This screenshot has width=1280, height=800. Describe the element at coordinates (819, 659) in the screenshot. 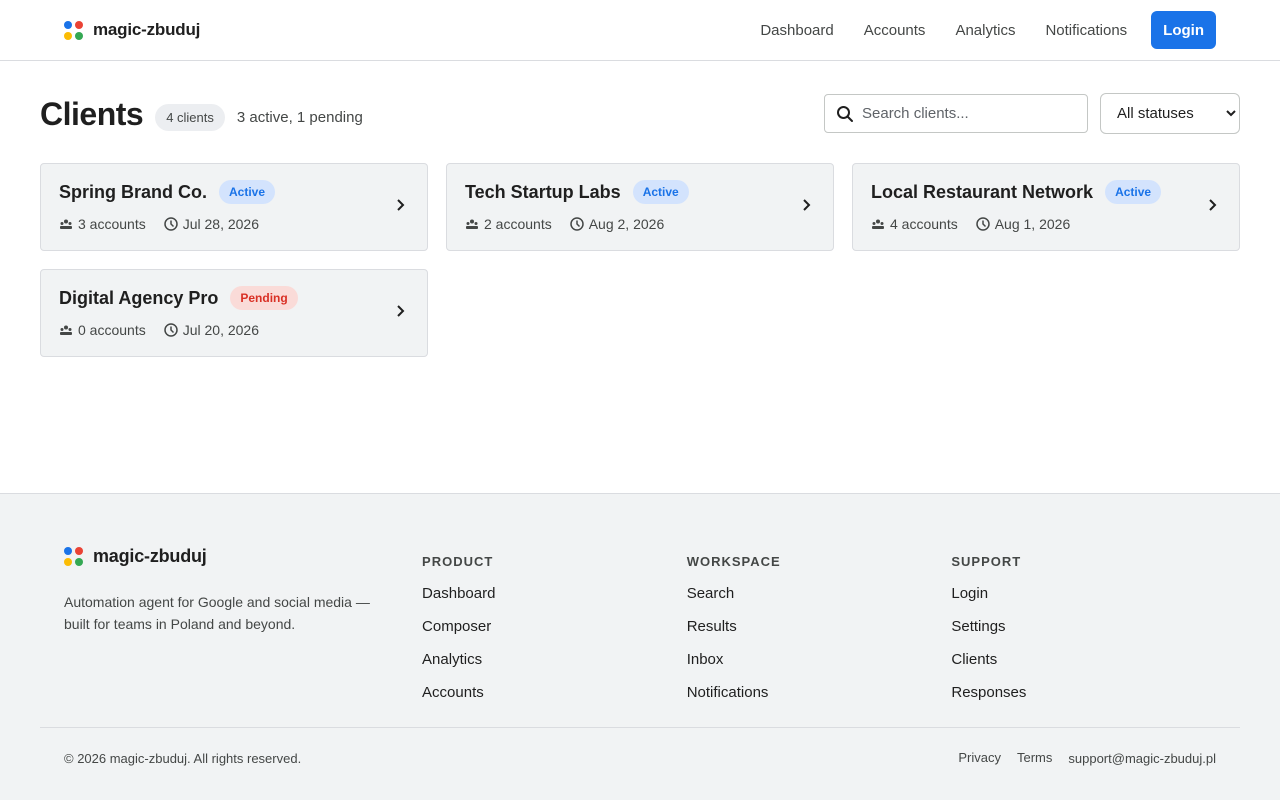

I see `footer-link: Inbox` at that location.